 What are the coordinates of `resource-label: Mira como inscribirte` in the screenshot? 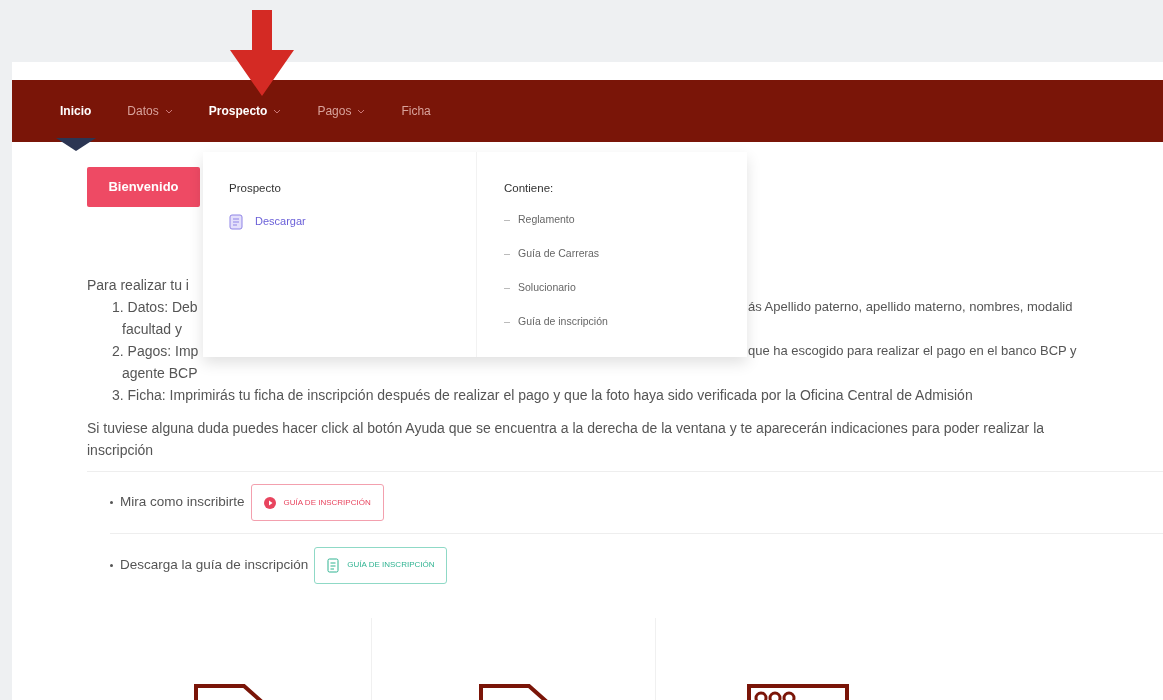 It's located at (182, 502).